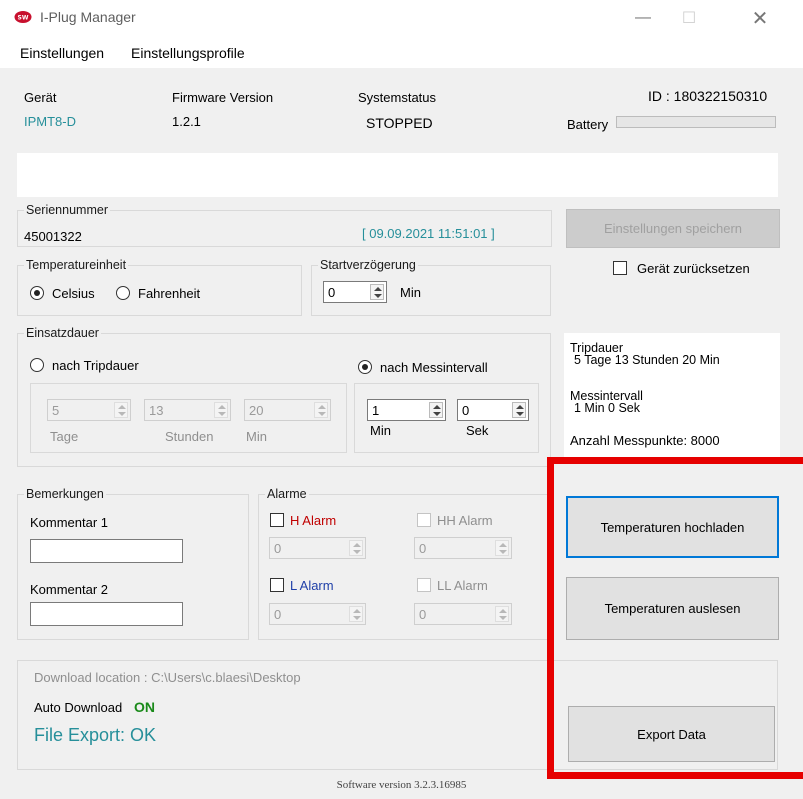 This screenshot has width=803, height=799. Describe the element at coordinates (332, 292) in the screenshot. I see `start-delay-value: 0` at that location.